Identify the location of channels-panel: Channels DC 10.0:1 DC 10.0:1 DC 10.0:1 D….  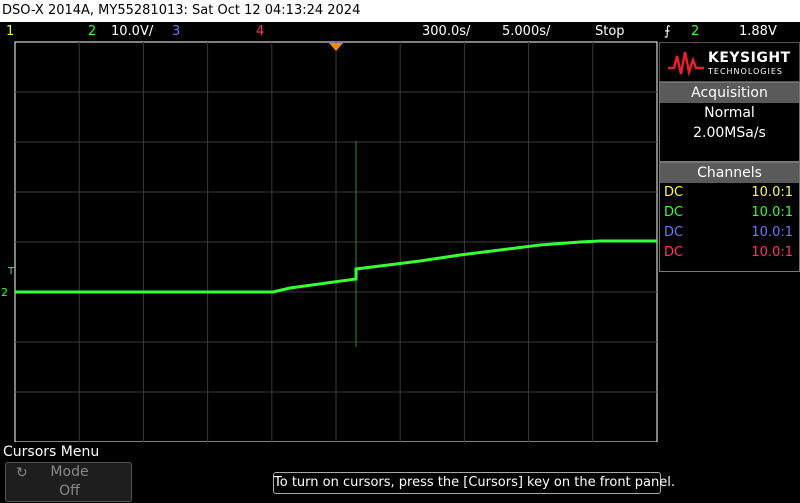
(729, 217).